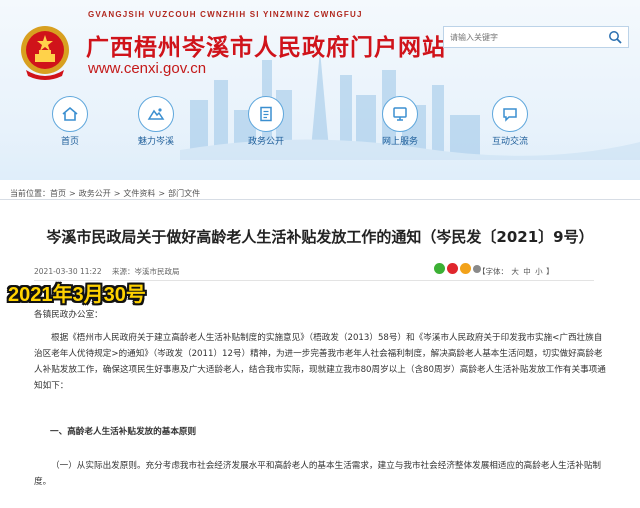 This screenshot has height=508, width=640. What do you see at coordinates (539, 271) in the screenshot?
I see `font-size-small: 小` at bounding box center [539, 271].